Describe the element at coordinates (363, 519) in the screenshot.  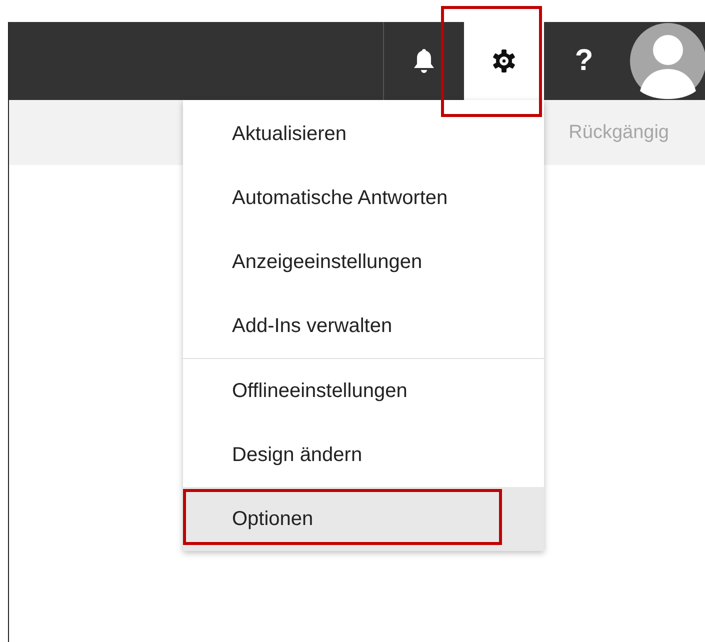
I see `menu-item: Optionen` at that location.